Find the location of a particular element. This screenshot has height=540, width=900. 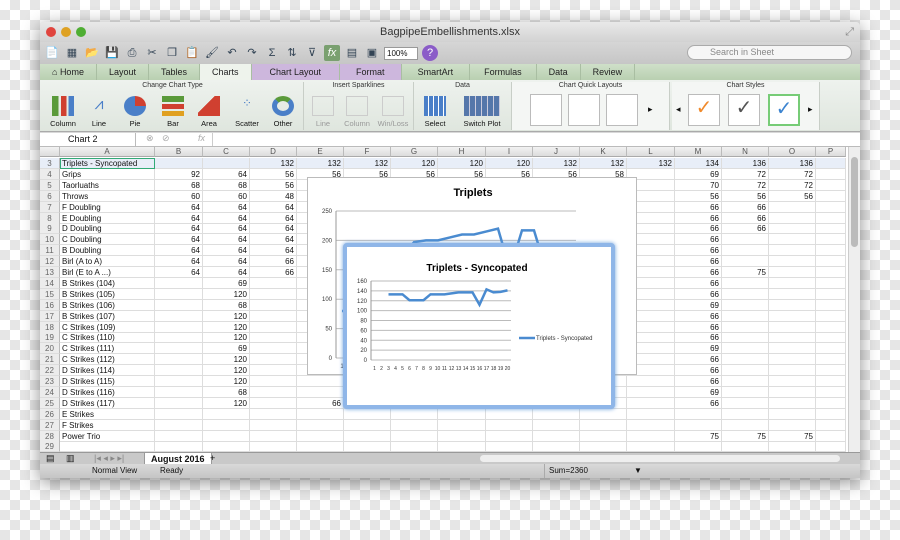

column-header-F: F is located at coordinates (367, 152).